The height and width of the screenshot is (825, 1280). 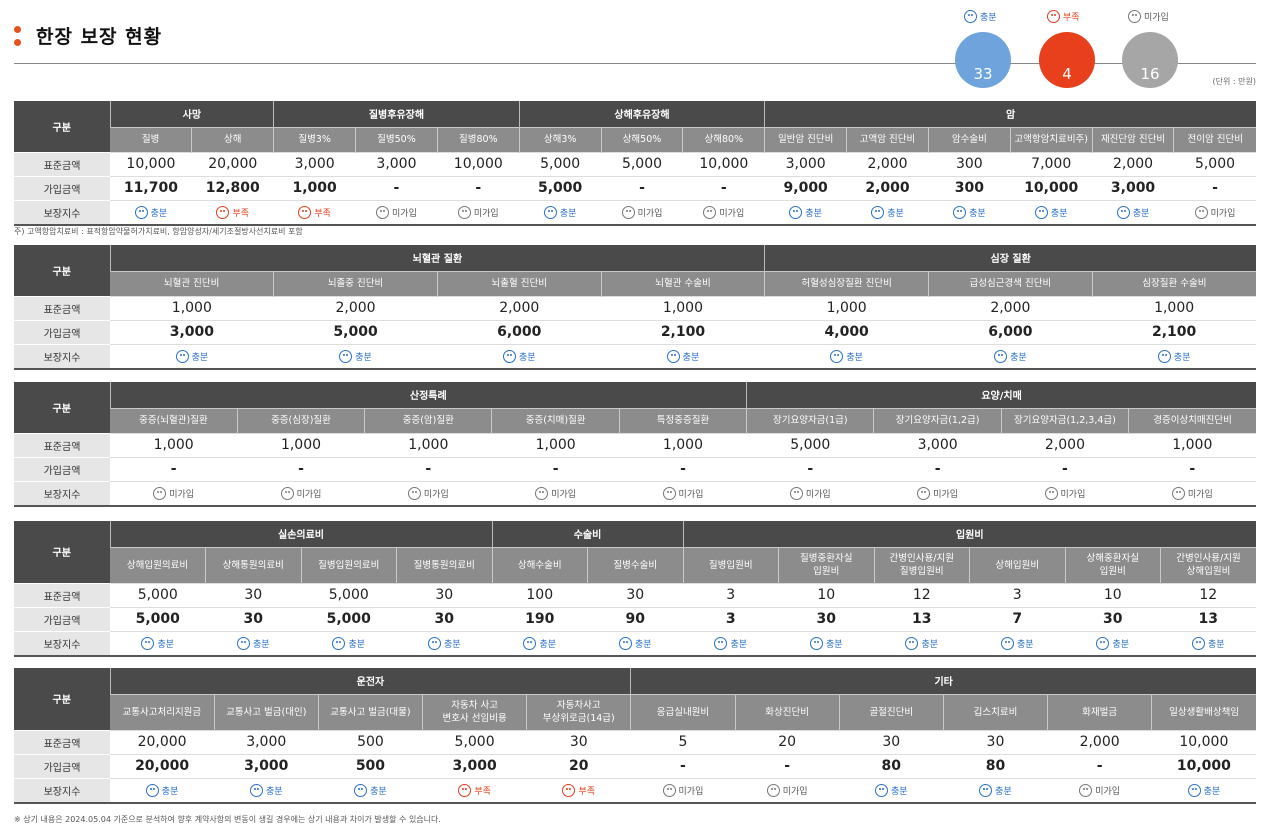 What do you see at coordinates (805, 187) in the screenshot?
I see `insured-amount: 9,000` at bounding box center [805, 187].